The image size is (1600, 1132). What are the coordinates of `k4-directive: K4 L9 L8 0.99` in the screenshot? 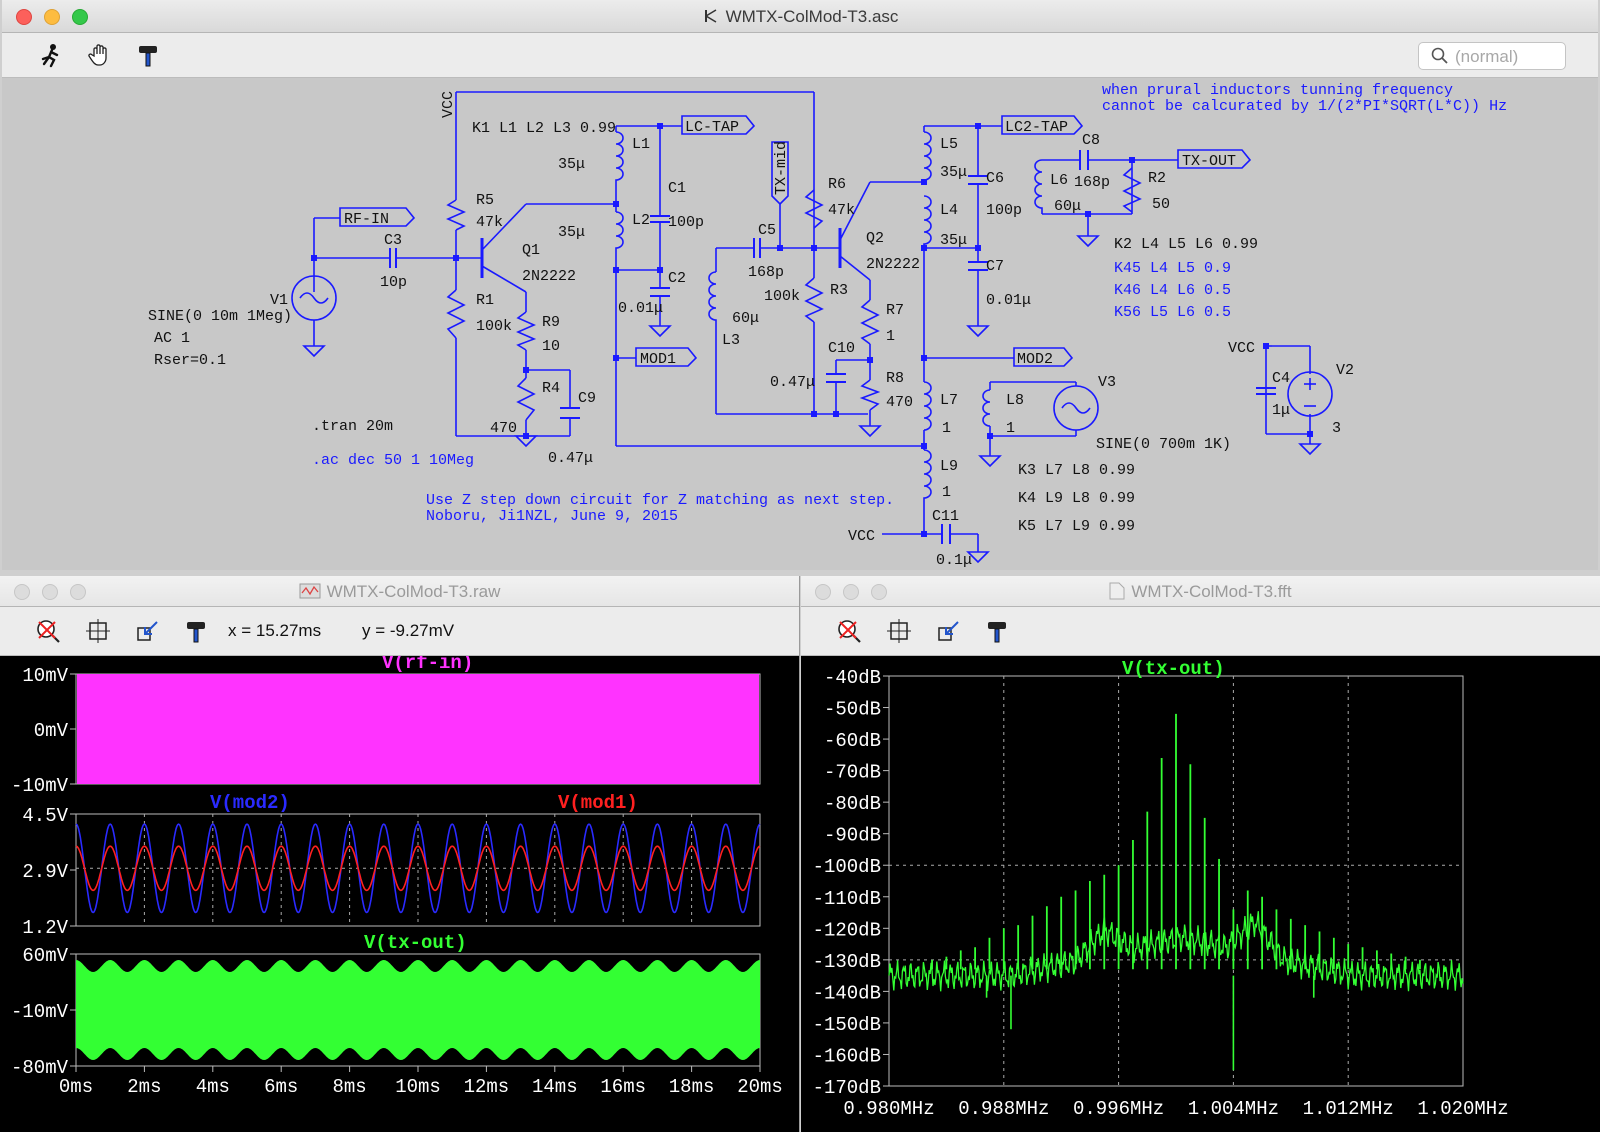 It's located at (1076, 498).